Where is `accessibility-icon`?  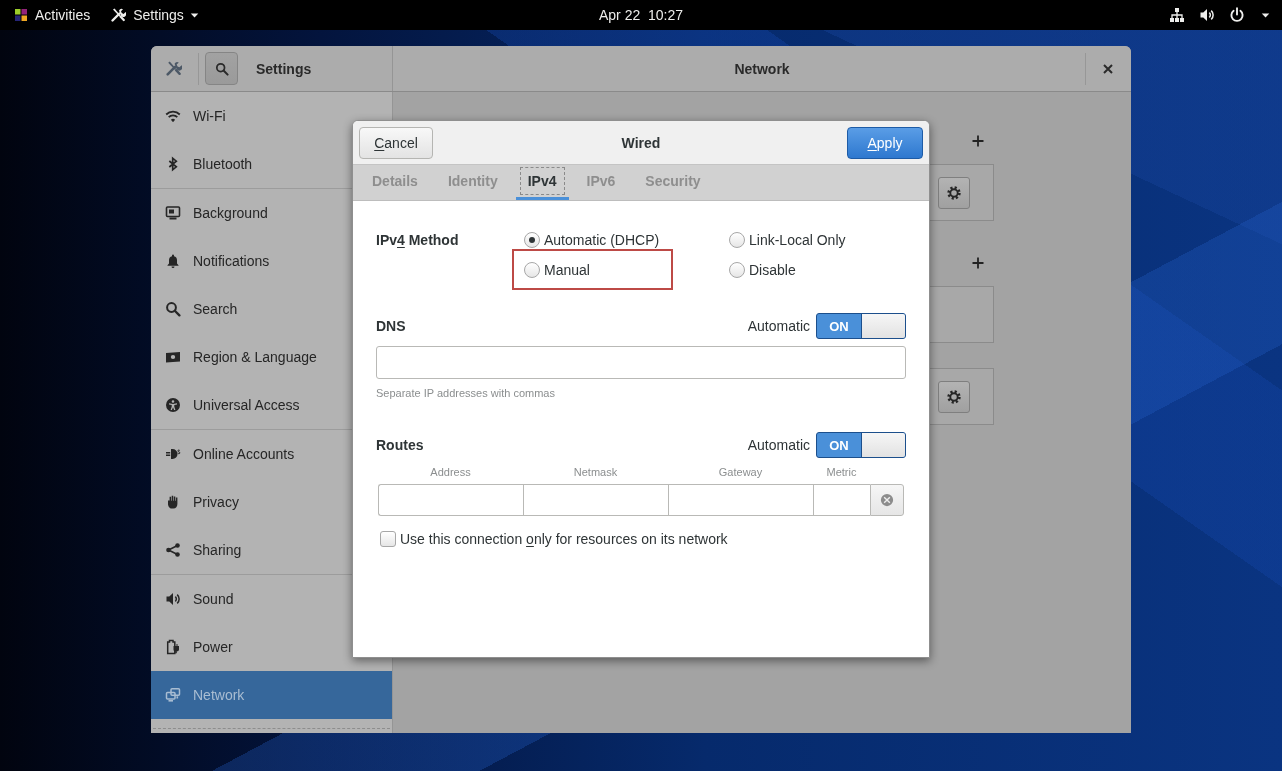 accessibility-icon is located at coordinates (173, 405).